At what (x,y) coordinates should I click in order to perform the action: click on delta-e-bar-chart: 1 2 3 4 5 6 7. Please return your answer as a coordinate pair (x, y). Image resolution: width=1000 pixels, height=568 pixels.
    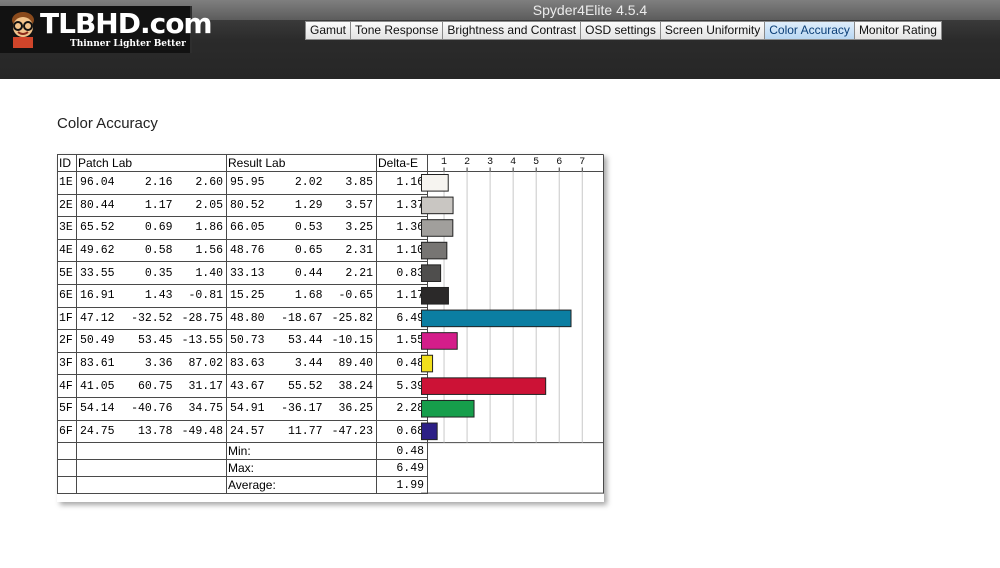
    Looking at the image, I should click on (512, 324).